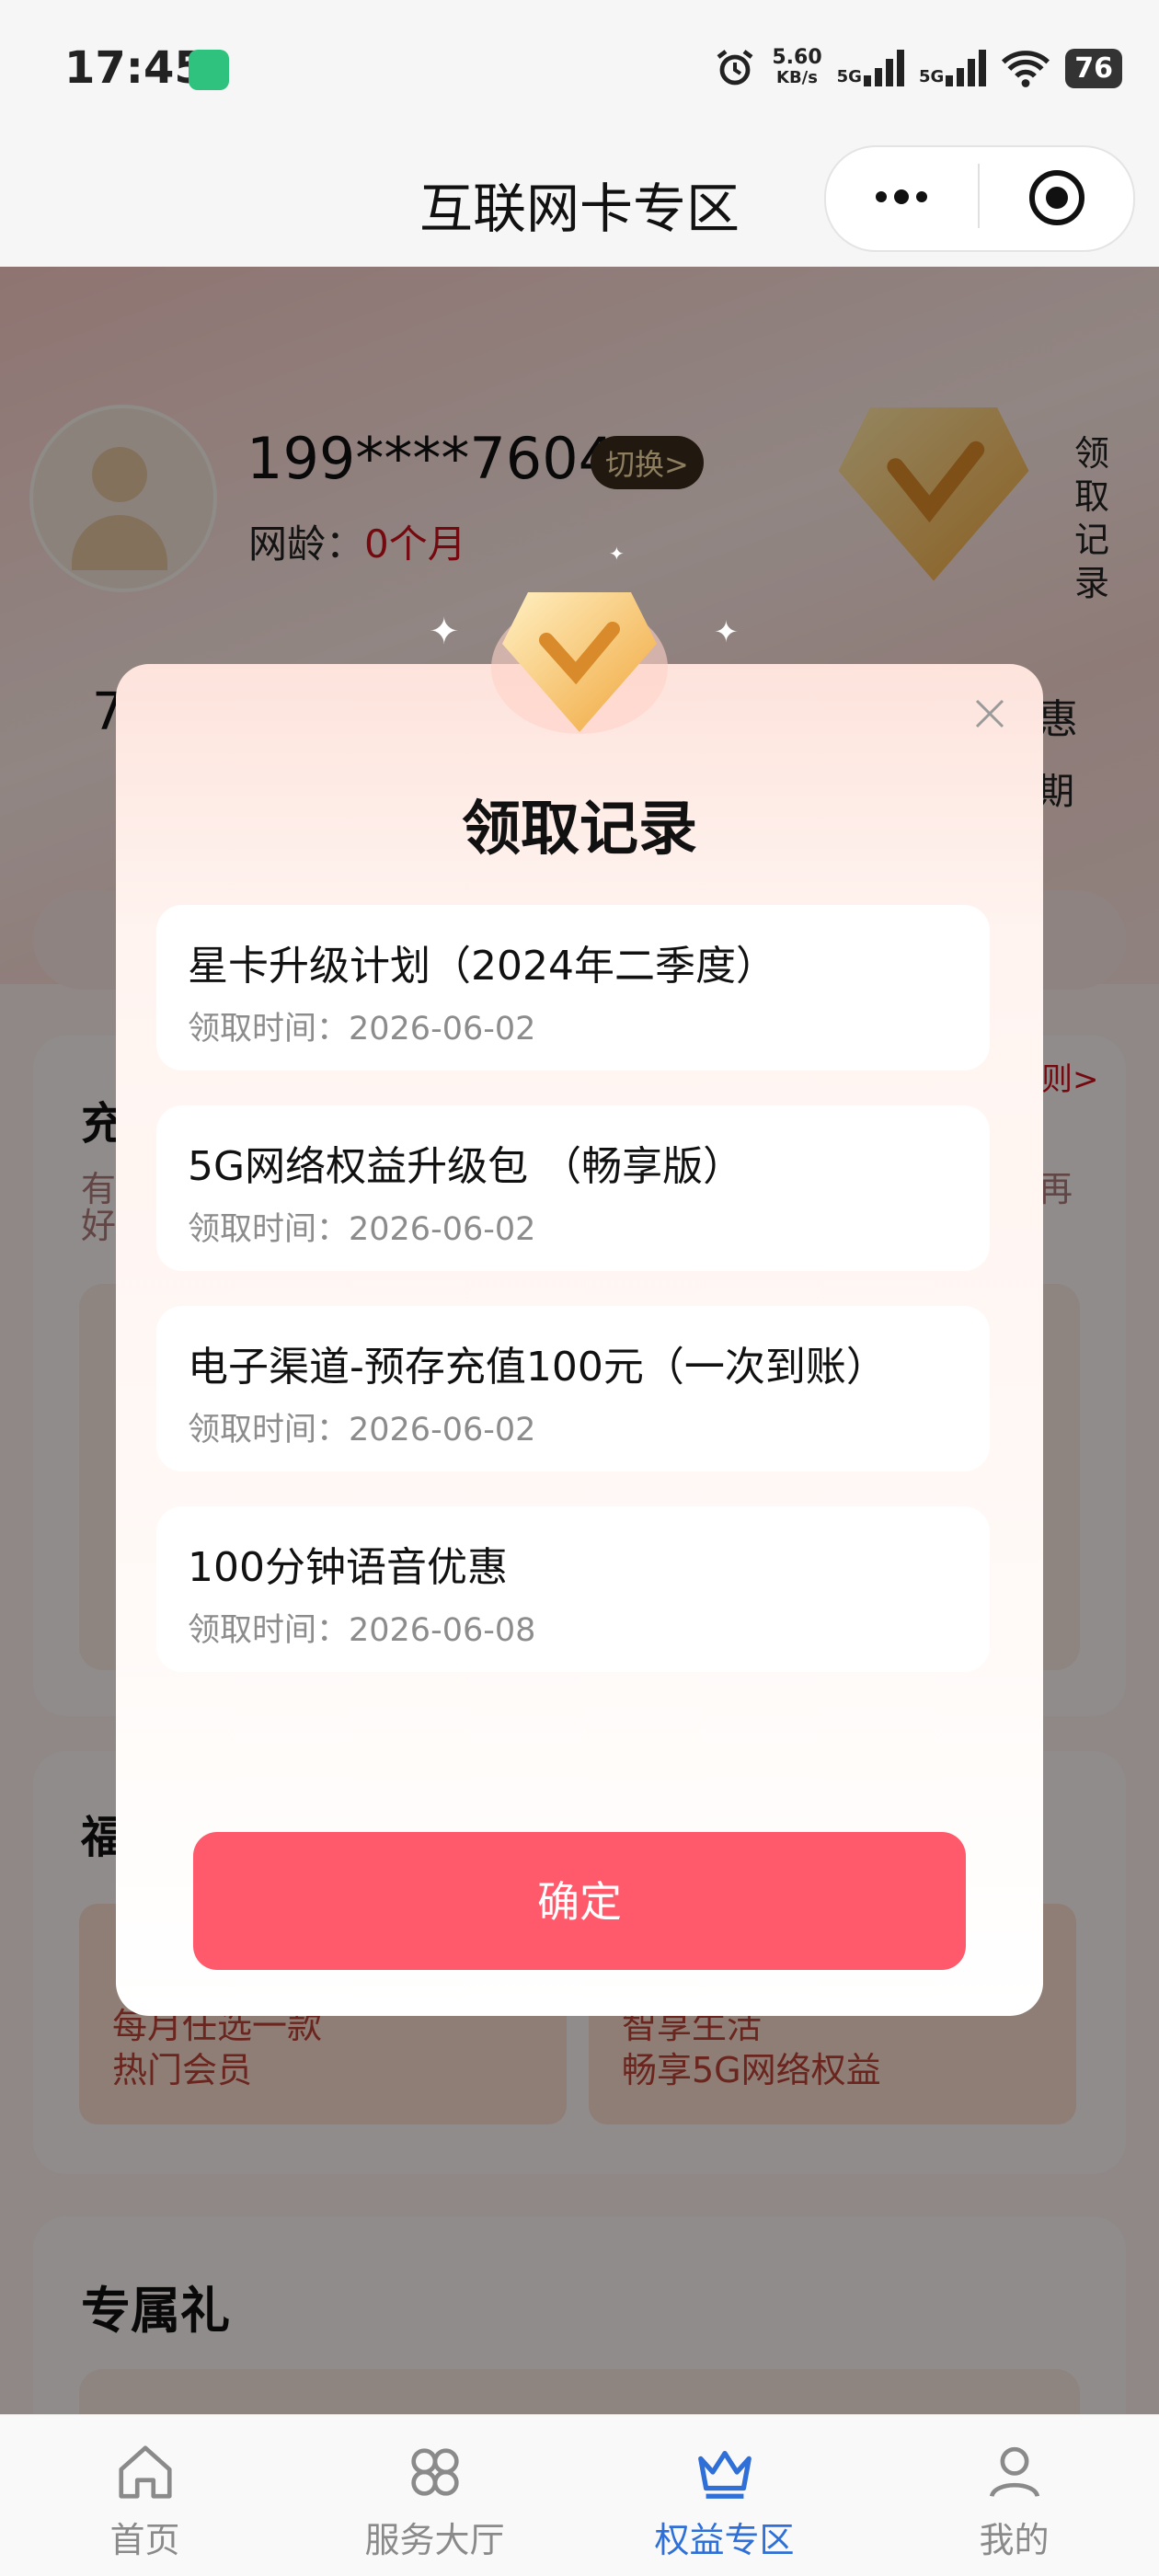 The image size is (1159, 2576). I want to click on tab-benefits: 权益专区, so click(724, 2494).